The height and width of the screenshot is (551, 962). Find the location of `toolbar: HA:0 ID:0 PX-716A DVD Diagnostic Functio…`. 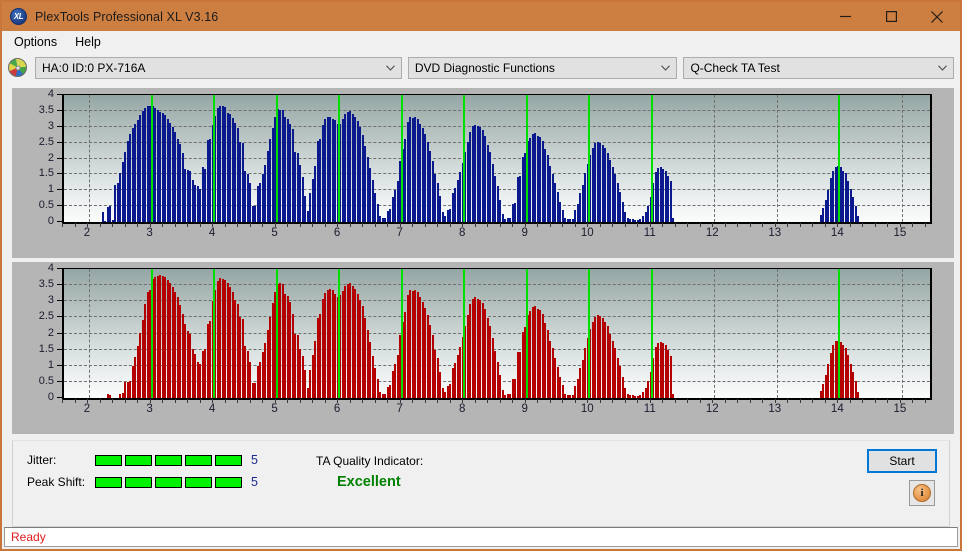

toolbar: HA:0 ID:0 PX-716A DVD Diagnostic Functio… is located at coordinates (481, 67).